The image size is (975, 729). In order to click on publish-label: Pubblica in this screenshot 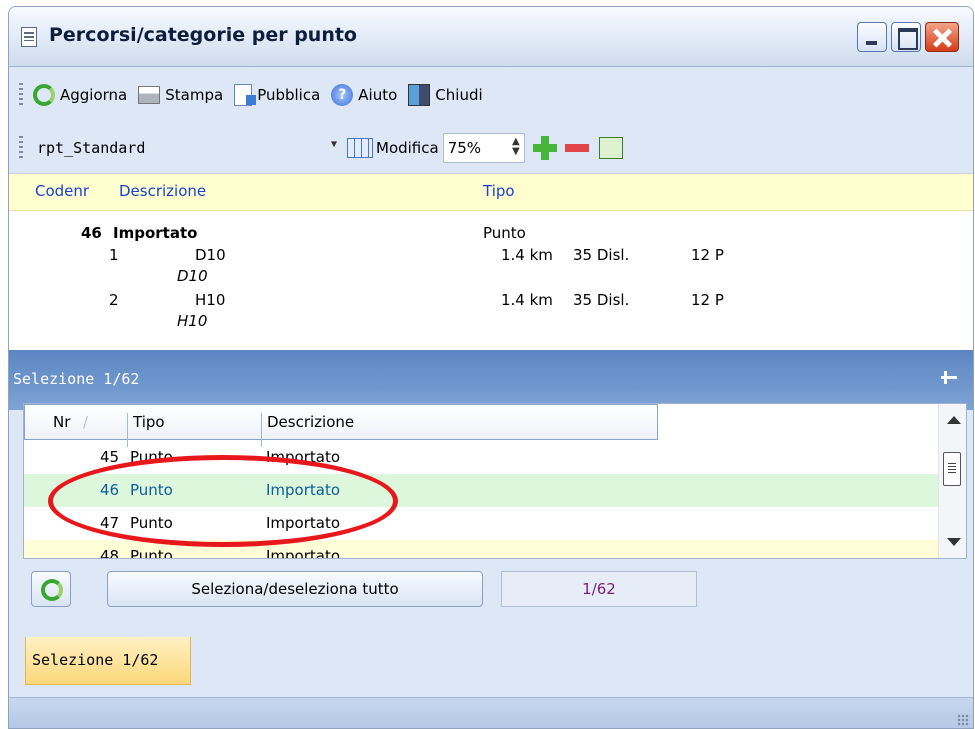, I will do `click(289, 95)`.